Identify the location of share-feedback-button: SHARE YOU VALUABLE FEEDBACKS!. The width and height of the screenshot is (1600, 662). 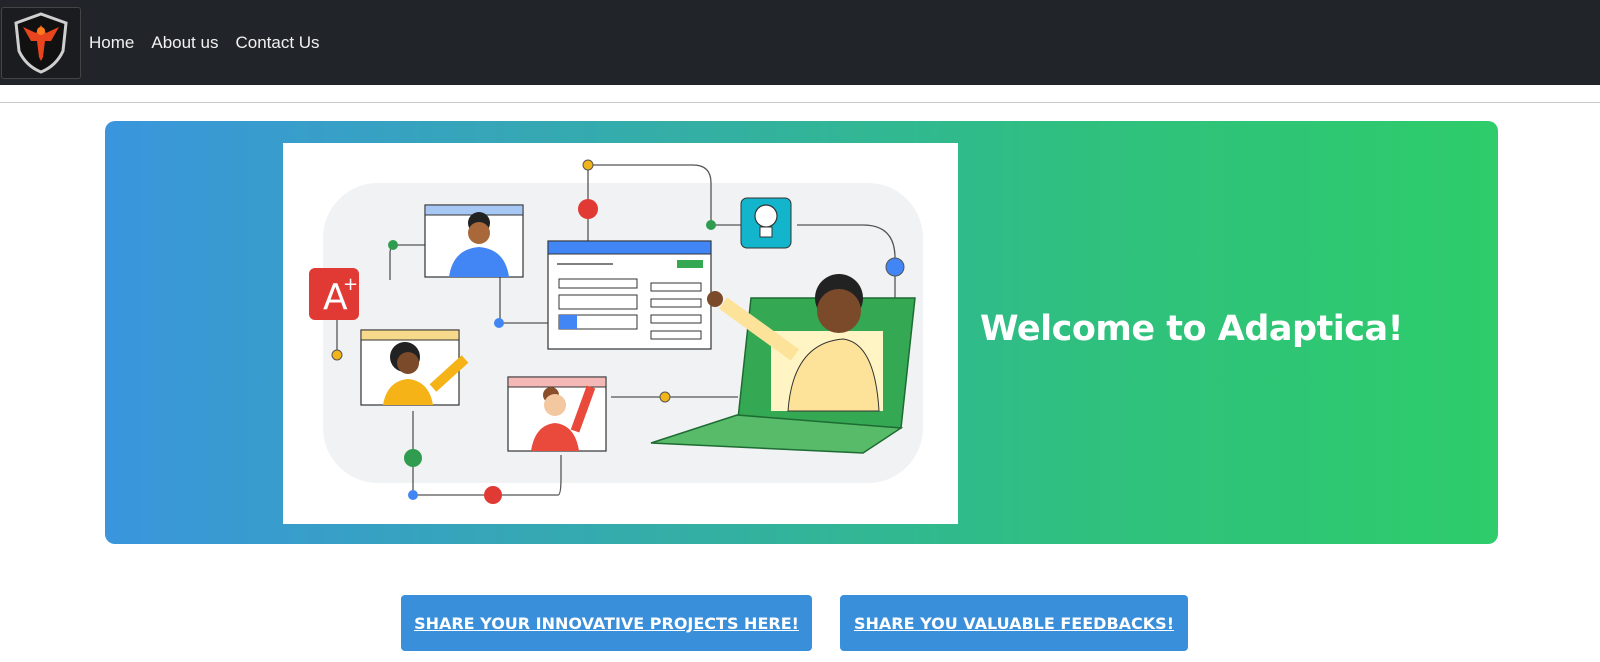
(1014, 623).